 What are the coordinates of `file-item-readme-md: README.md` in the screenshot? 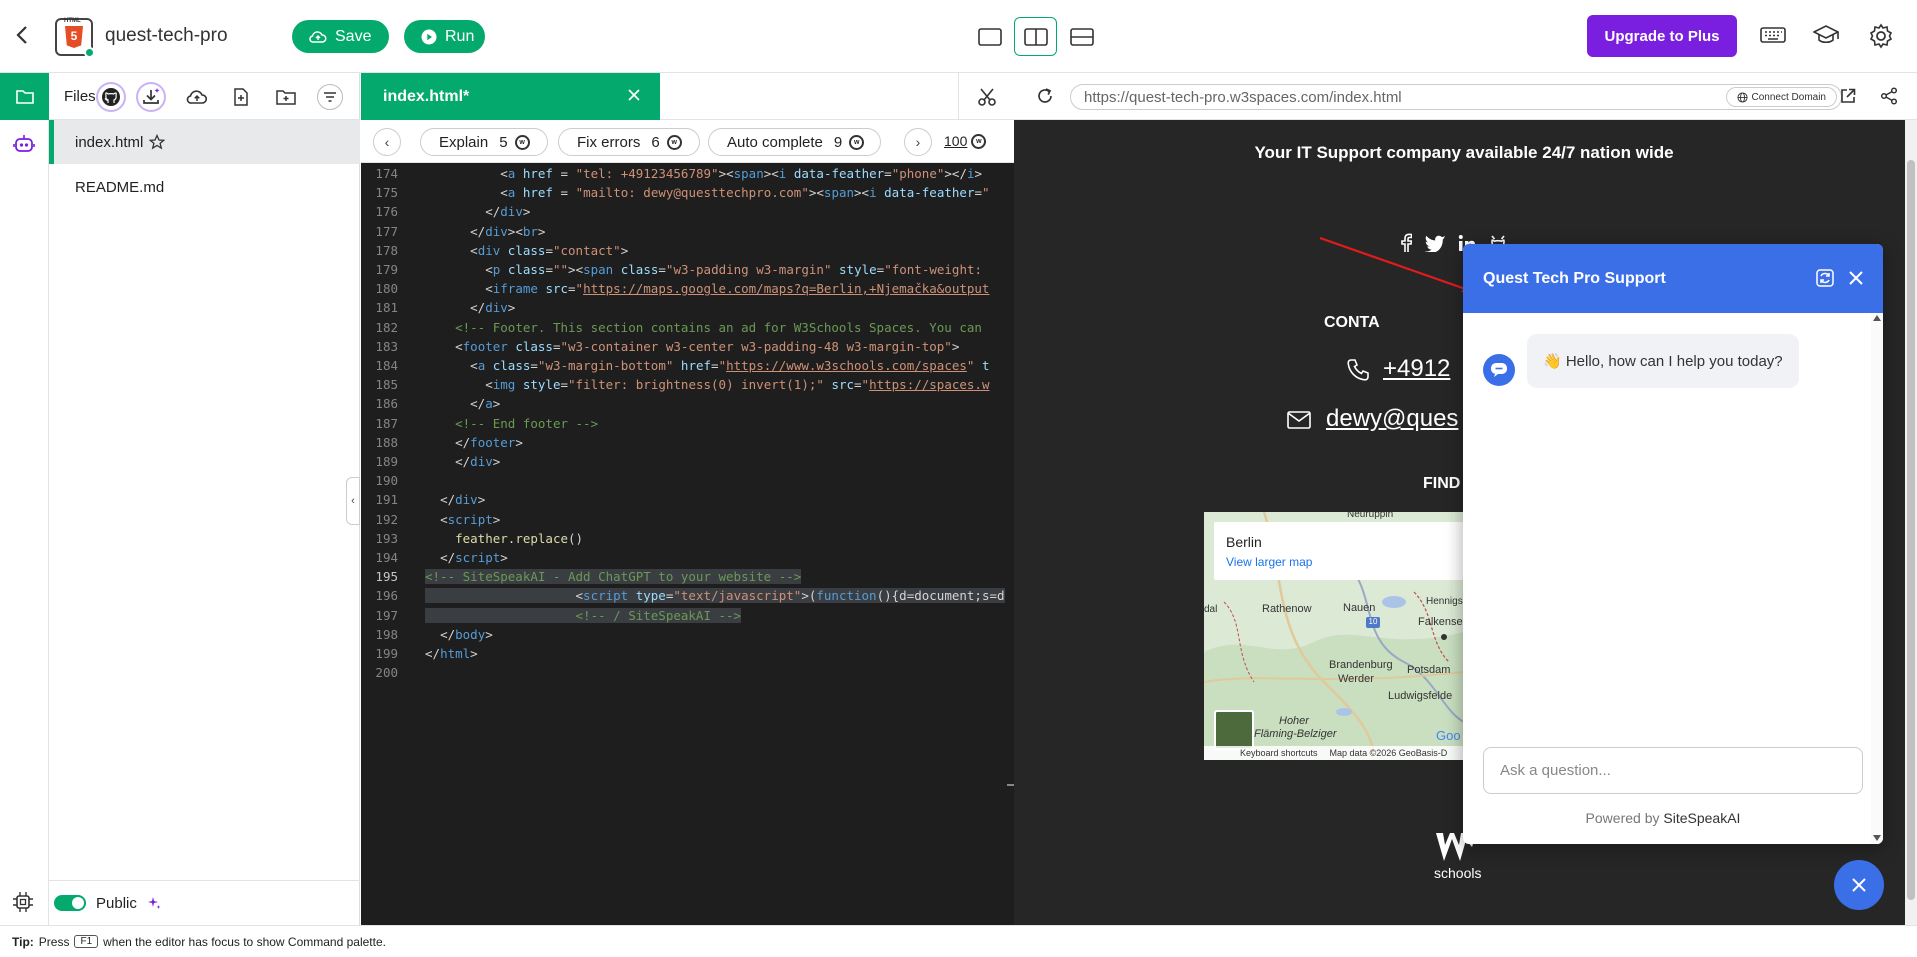 It's located at (204, 187).